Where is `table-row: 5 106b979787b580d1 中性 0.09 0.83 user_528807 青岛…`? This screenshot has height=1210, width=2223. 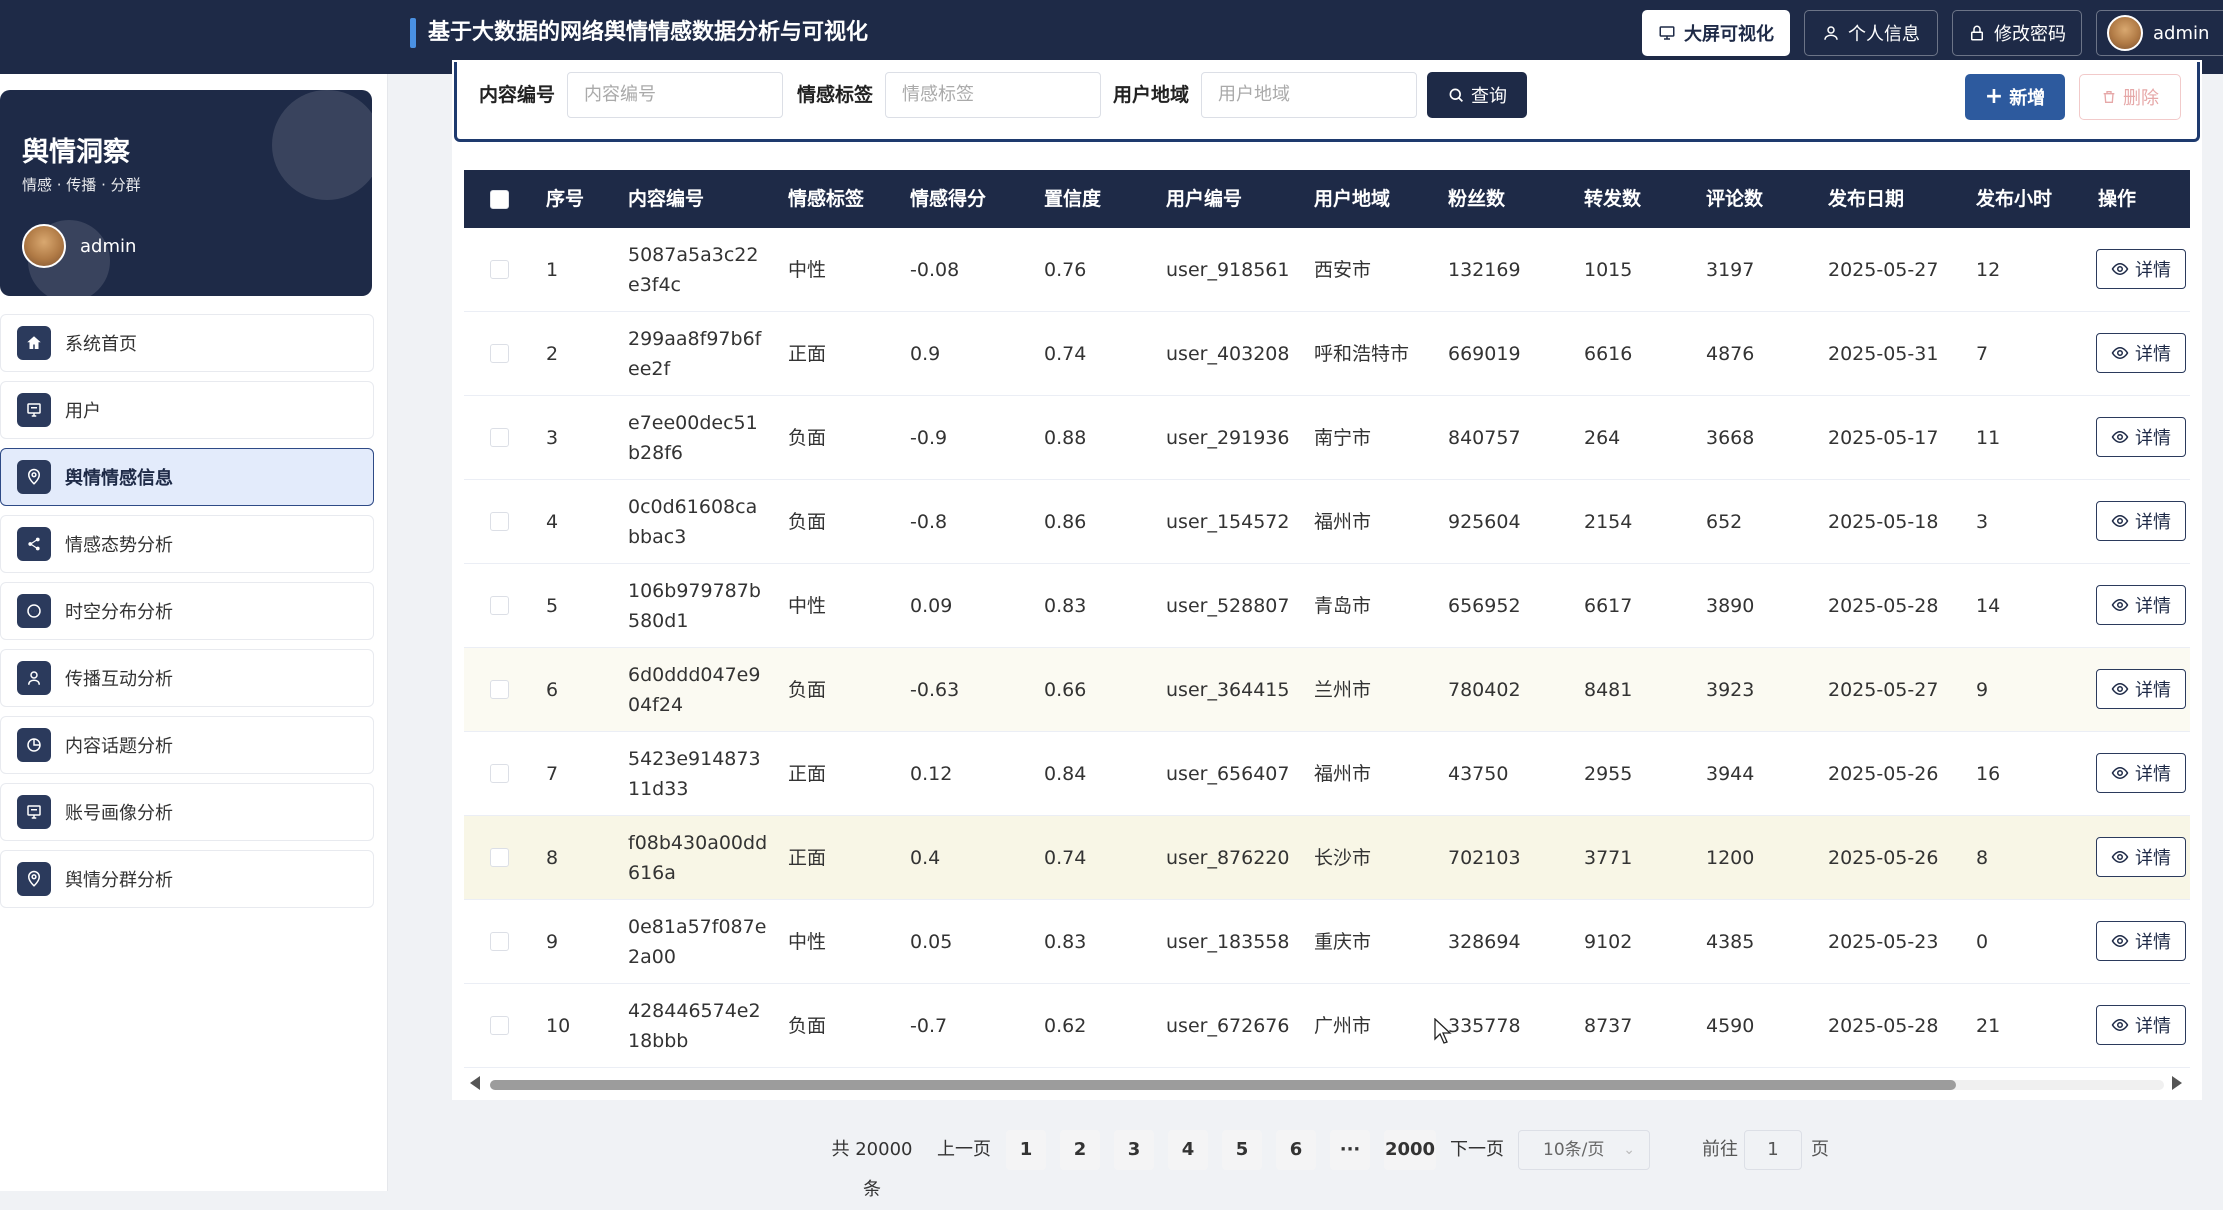 table-row: 5 106b979787b580d1 中性 0.09 0.83 user_528807 青岛… is located at coordinates (1327, 606).